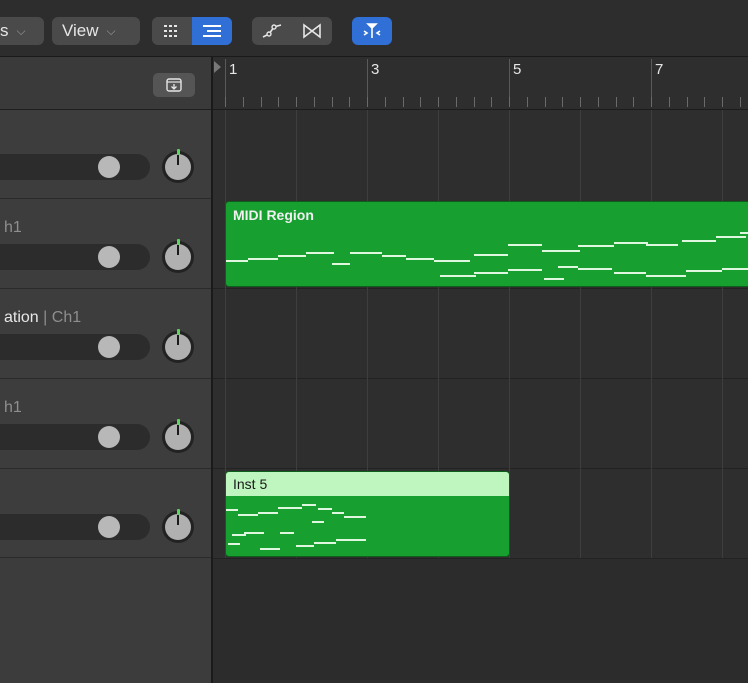 This screenshot has width=748, height=683. I want to click on catch-segmented, so click(372, 31).